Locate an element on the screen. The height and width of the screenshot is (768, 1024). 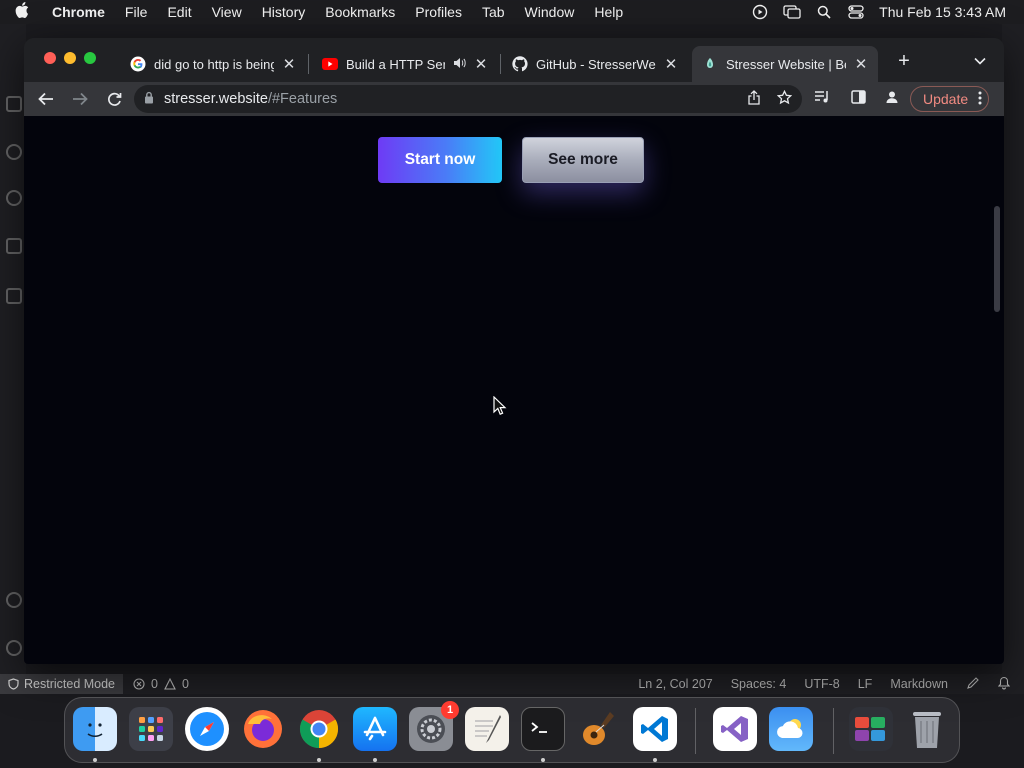
explorer-icon is located at coordinates (14, 104).